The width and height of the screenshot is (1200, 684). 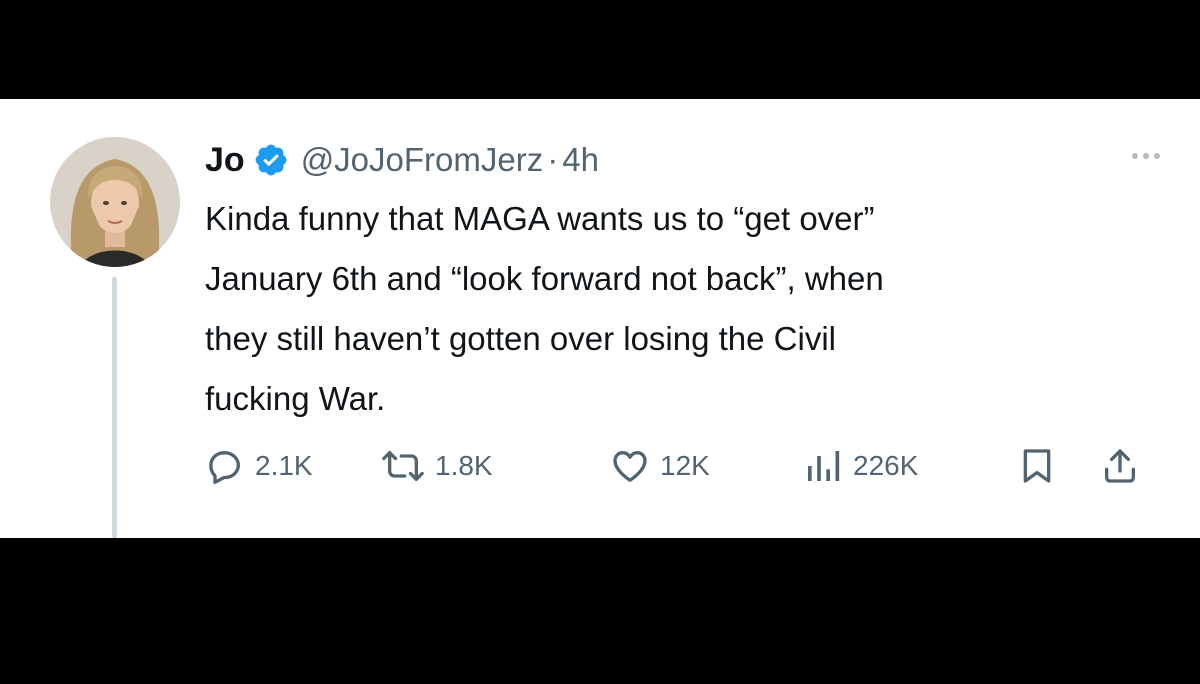 I want to click on views-button: 226K, so click(x=860, y=466).